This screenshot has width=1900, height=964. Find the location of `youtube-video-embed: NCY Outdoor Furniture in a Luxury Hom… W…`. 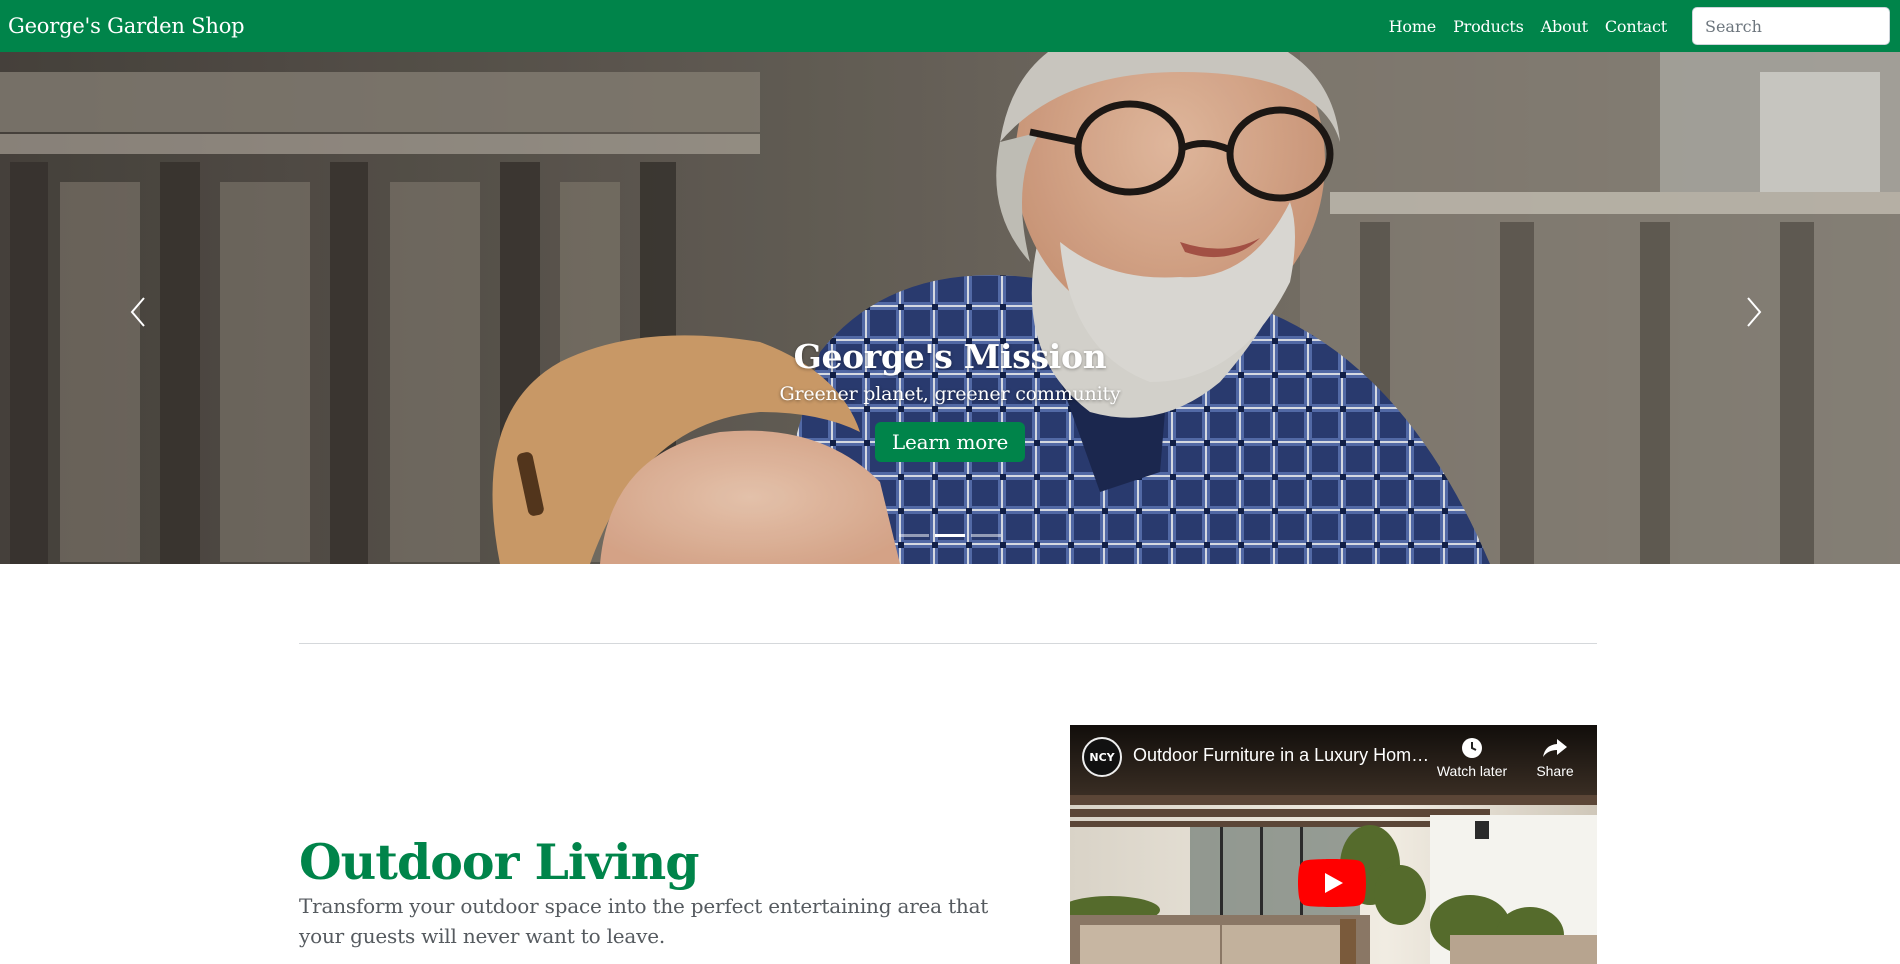

youtube-video-embed: NCY Outdoor Furniture in a Luxury Hom… W… is located at coordinates (1333, 844).